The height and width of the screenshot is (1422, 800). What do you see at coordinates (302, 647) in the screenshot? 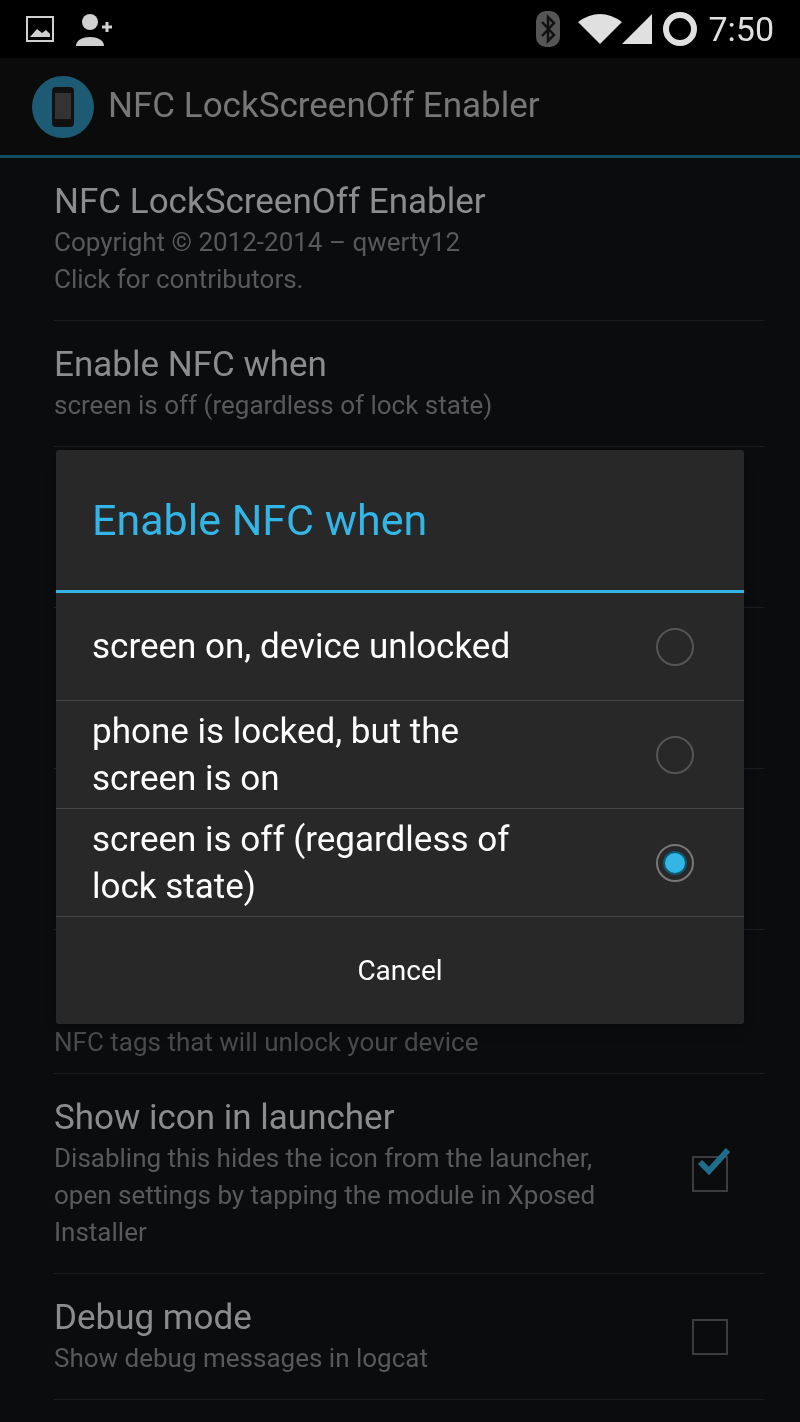
I see `option-label: screen on, device unlocked` at bounding box center [302, 647].